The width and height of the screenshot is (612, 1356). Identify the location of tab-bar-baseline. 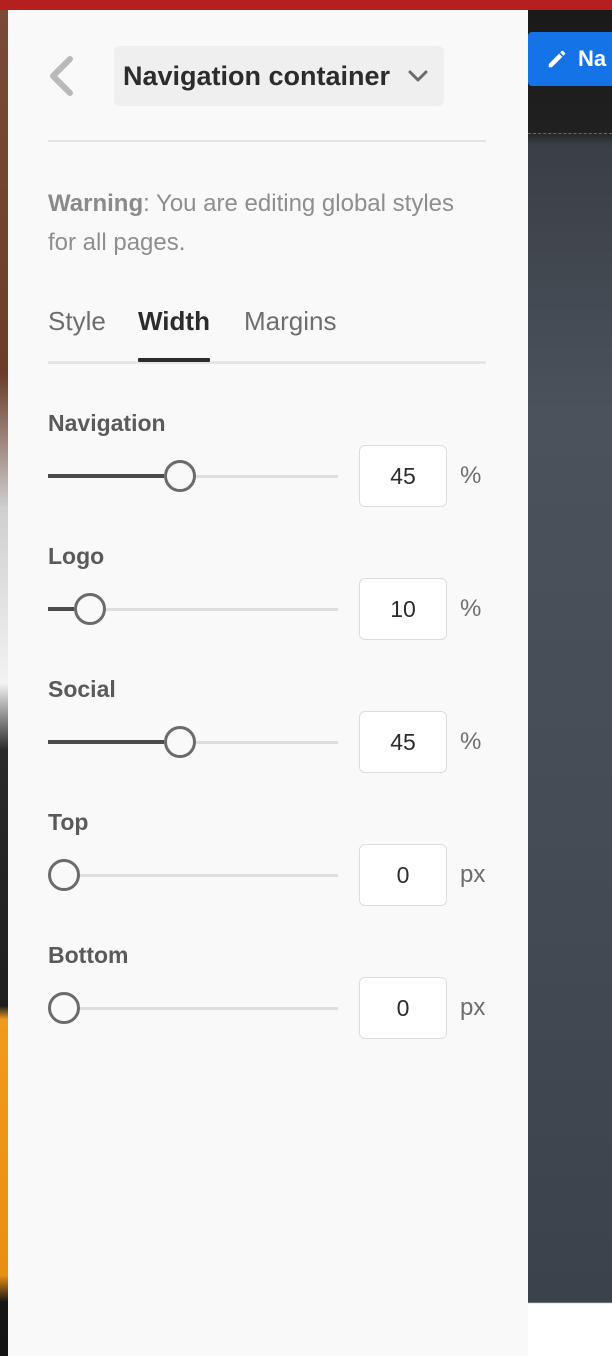
(267, 362).